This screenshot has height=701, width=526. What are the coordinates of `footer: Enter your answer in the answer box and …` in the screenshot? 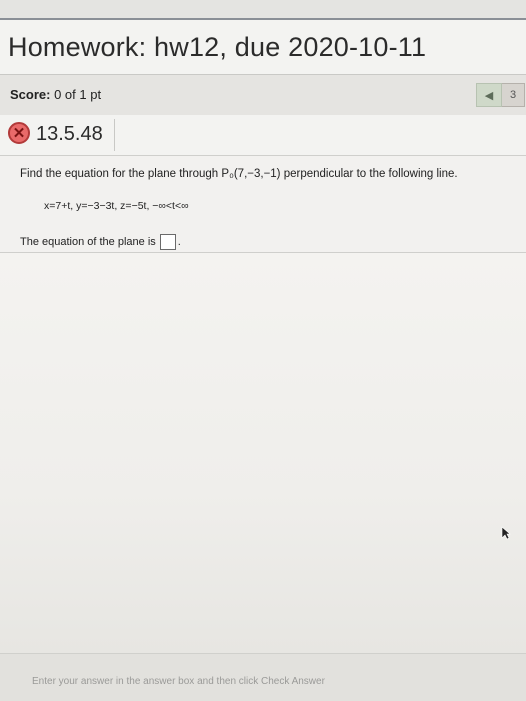 It's located at (263, 677).